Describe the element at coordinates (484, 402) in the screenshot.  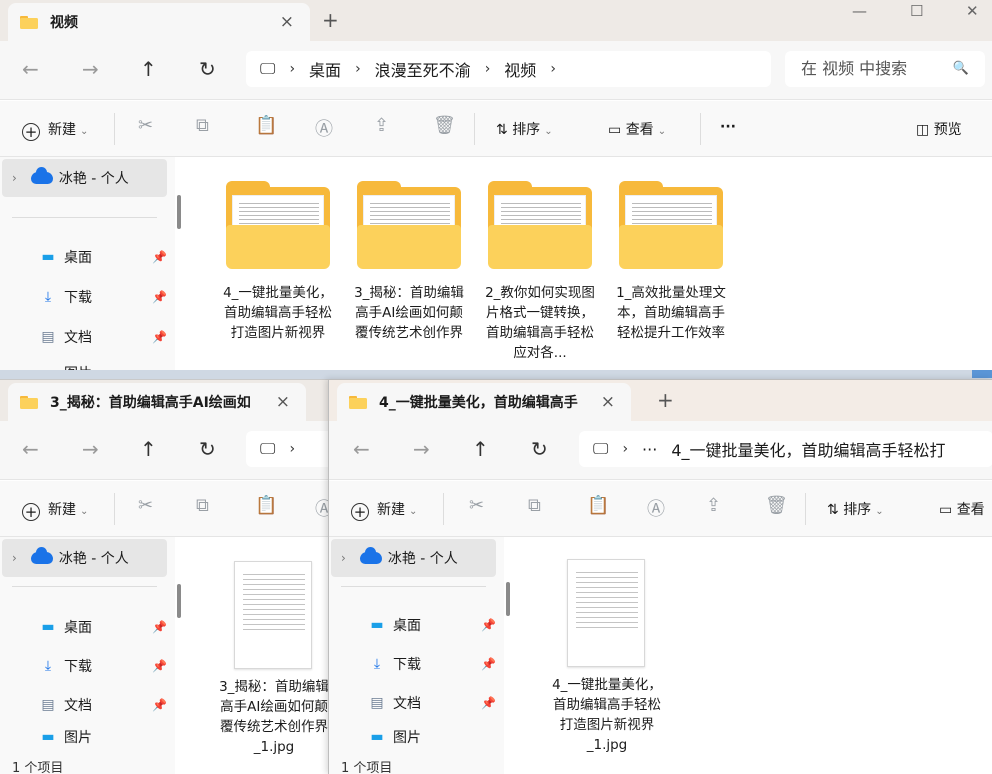
I see `tab-beautify: 4_一键批量美化，首助编辑高手 ×` at that location.